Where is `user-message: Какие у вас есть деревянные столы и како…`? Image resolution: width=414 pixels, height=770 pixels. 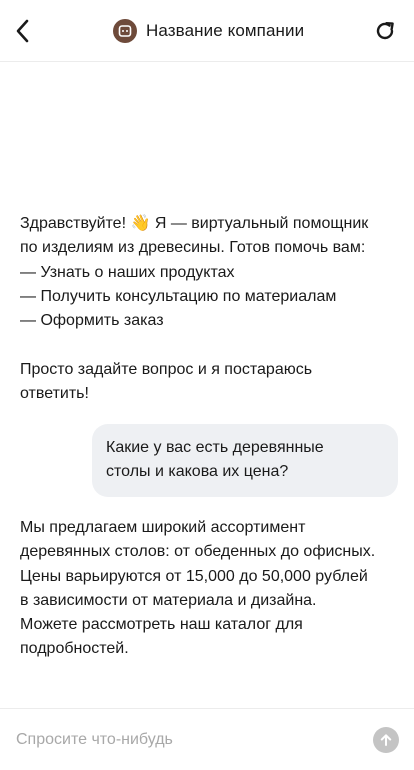 user-message: Какие у вас есть деревянные столы и како… is located at coordinates (245, 460).